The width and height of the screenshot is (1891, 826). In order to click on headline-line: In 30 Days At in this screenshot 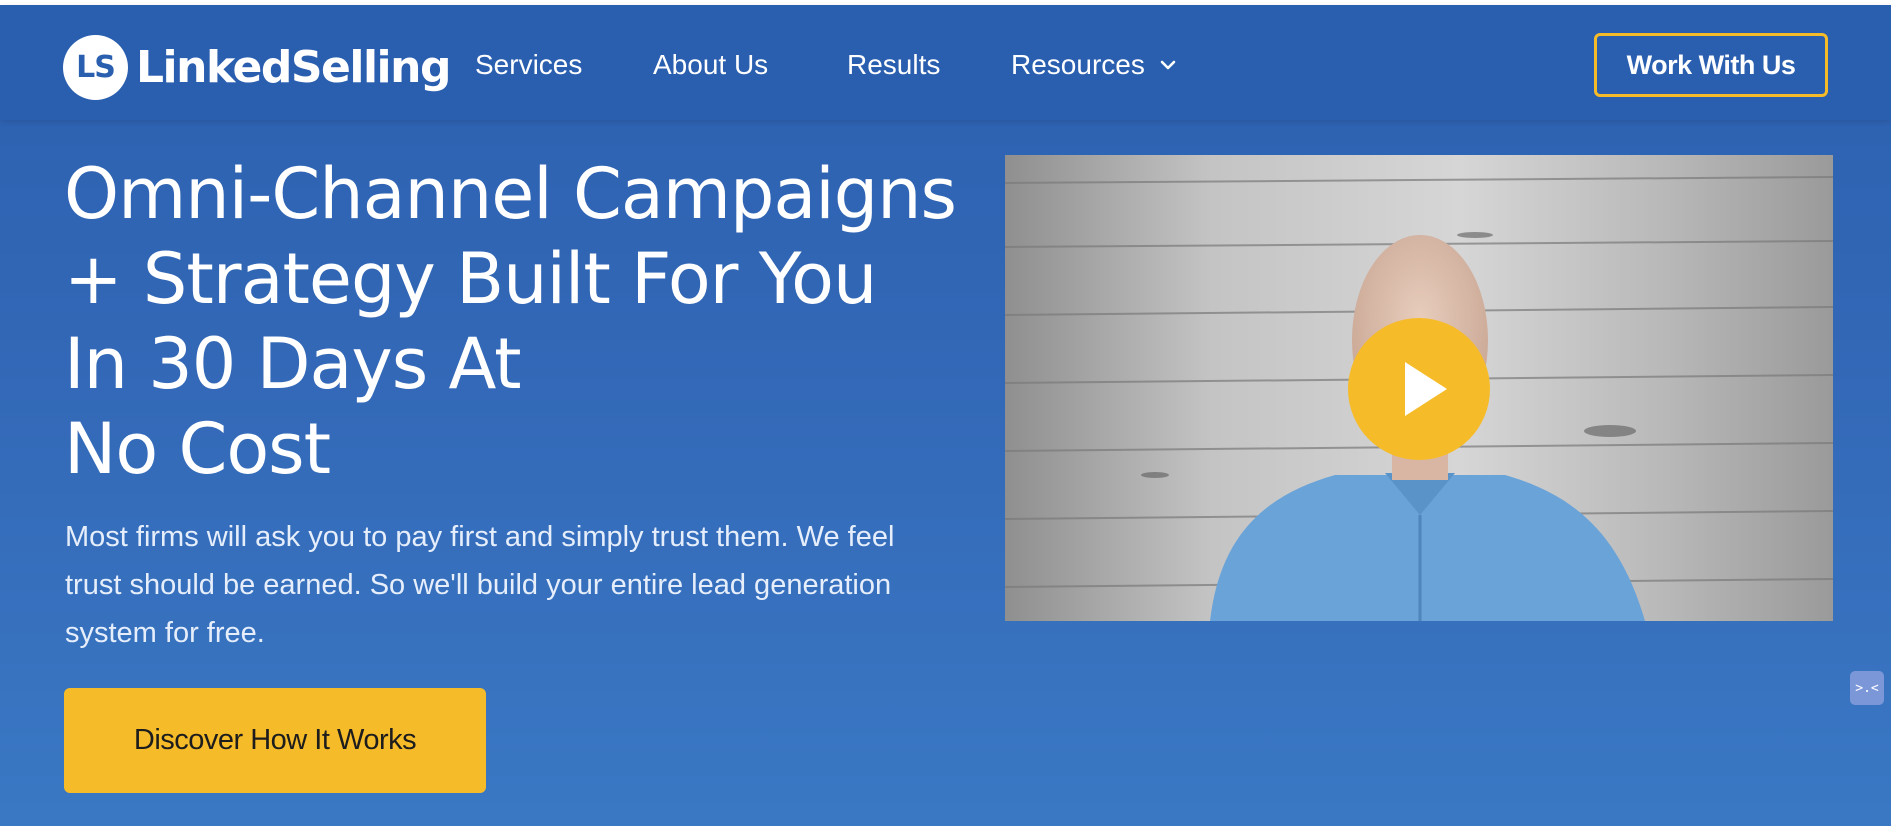, I will do `click(293, 364)`.